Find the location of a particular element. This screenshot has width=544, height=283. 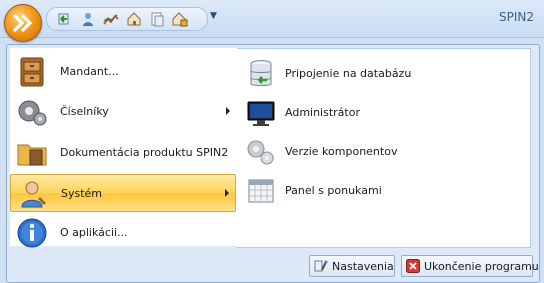

settings-button-label: Nastavenia is located at coordinates (363, 266).